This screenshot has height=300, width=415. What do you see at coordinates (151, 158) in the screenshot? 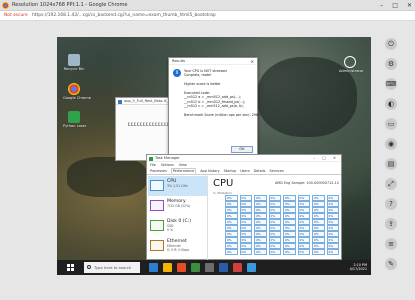
I see `task-manager-icon` at bounding box center [151, 158].